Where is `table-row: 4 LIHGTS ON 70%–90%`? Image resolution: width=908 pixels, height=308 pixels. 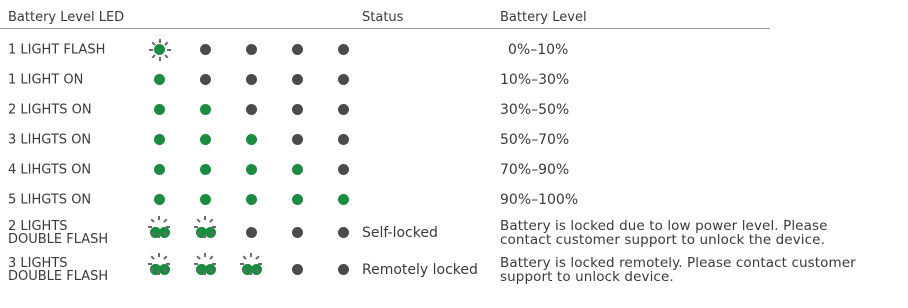 table-row: 4 LIHGTS ON 70%–90% is located at coordinates (454, 170).